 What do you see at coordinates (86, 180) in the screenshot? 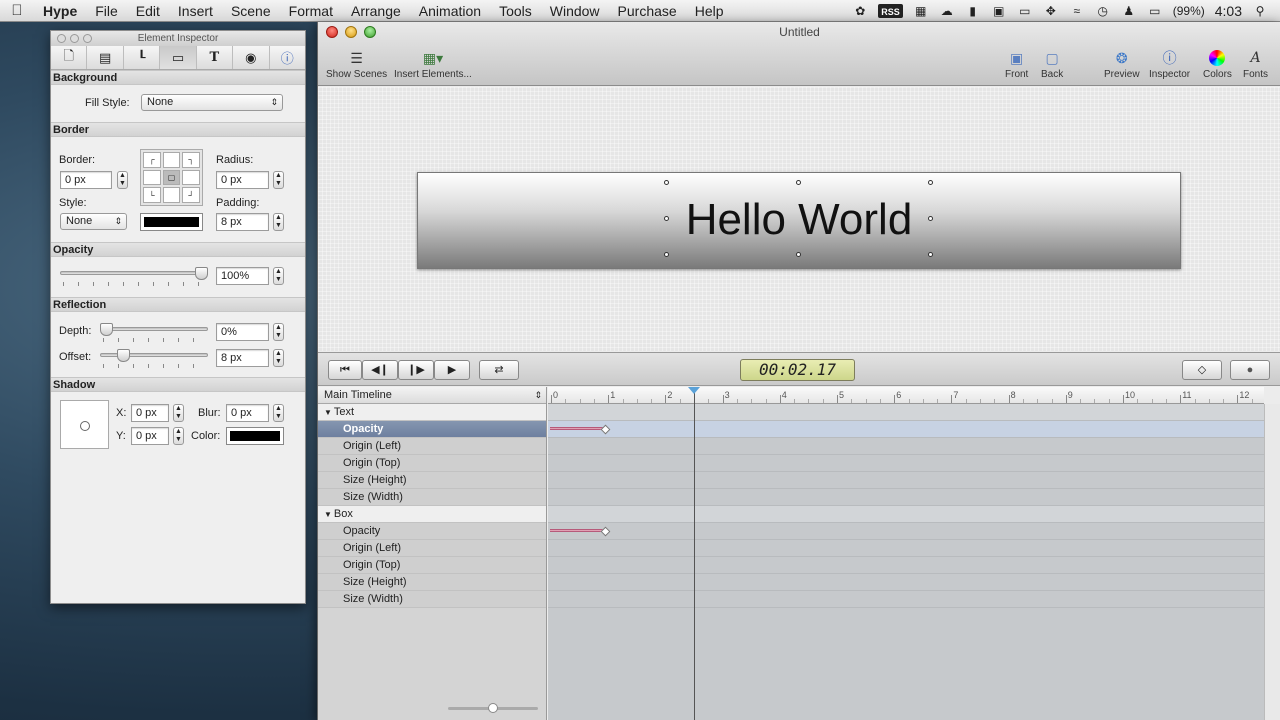
I see `border-width-field: 0 px` at bounding box center [86, 180].